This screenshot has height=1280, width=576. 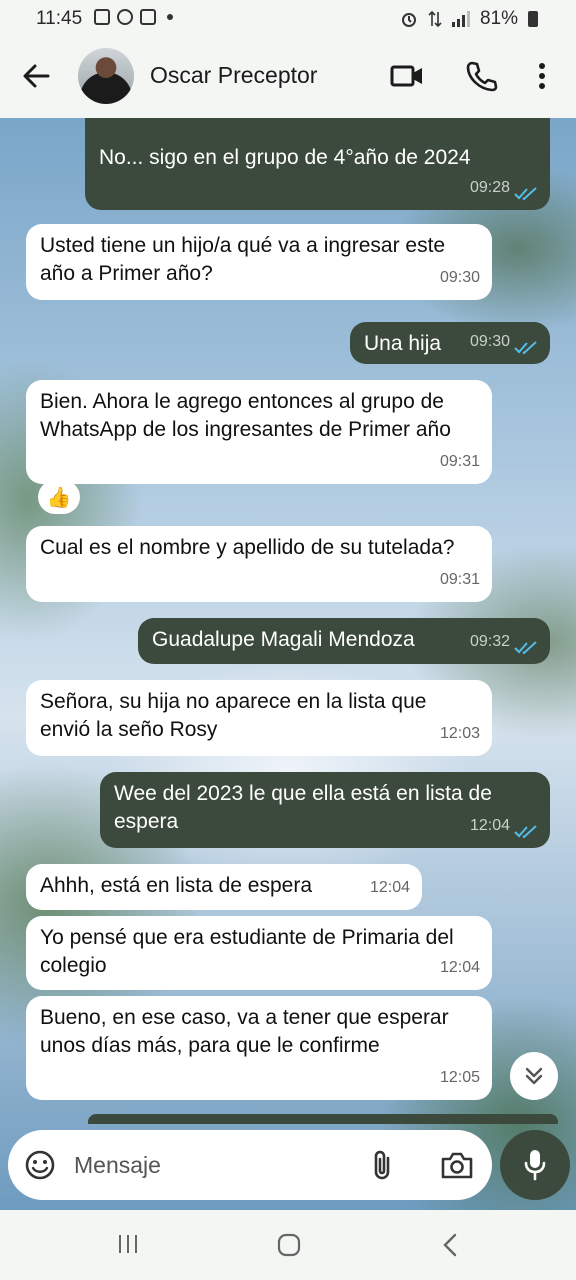 I want to click on more-options-icon, so click(x=542, y=76).